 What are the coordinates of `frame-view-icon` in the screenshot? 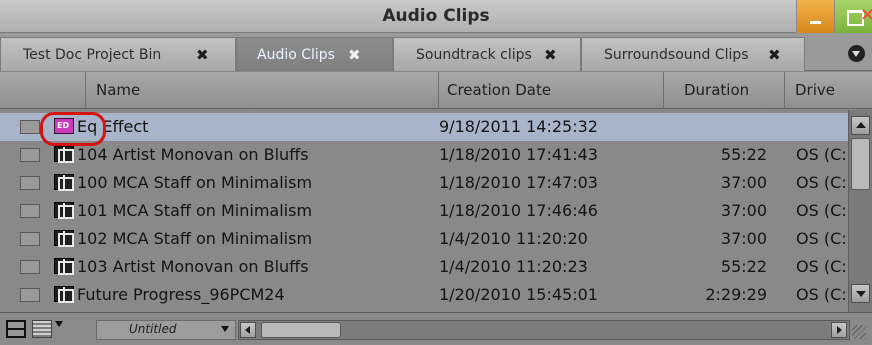 It's located at (16, 329).